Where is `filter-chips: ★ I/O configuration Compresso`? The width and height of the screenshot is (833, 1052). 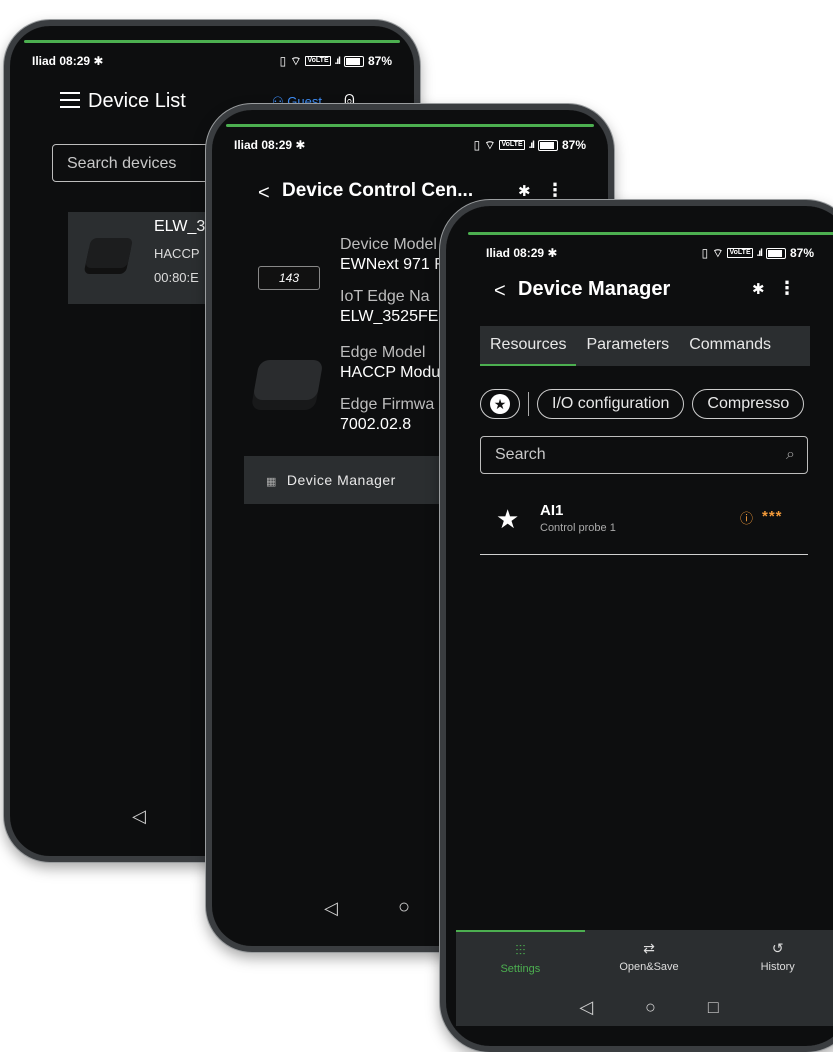 filter-chips: ★ I/O configuration Compresso is located at coordinates (645, 404).